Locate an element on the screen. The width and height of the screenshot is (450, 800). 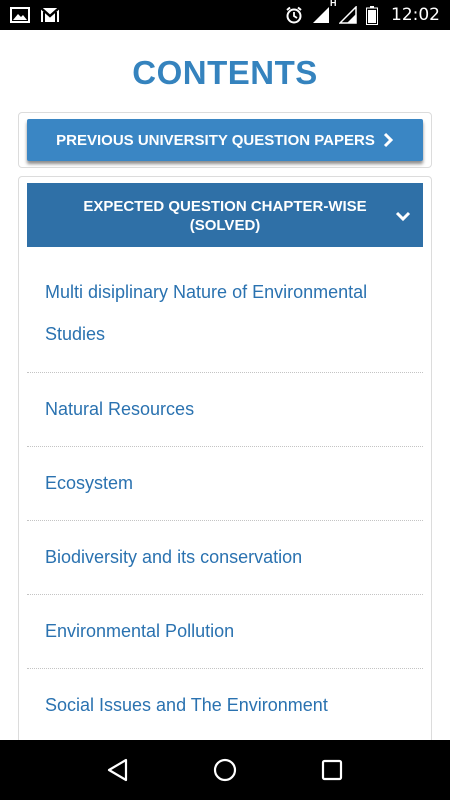
gmail-icon is located at coordinates (50, 15).